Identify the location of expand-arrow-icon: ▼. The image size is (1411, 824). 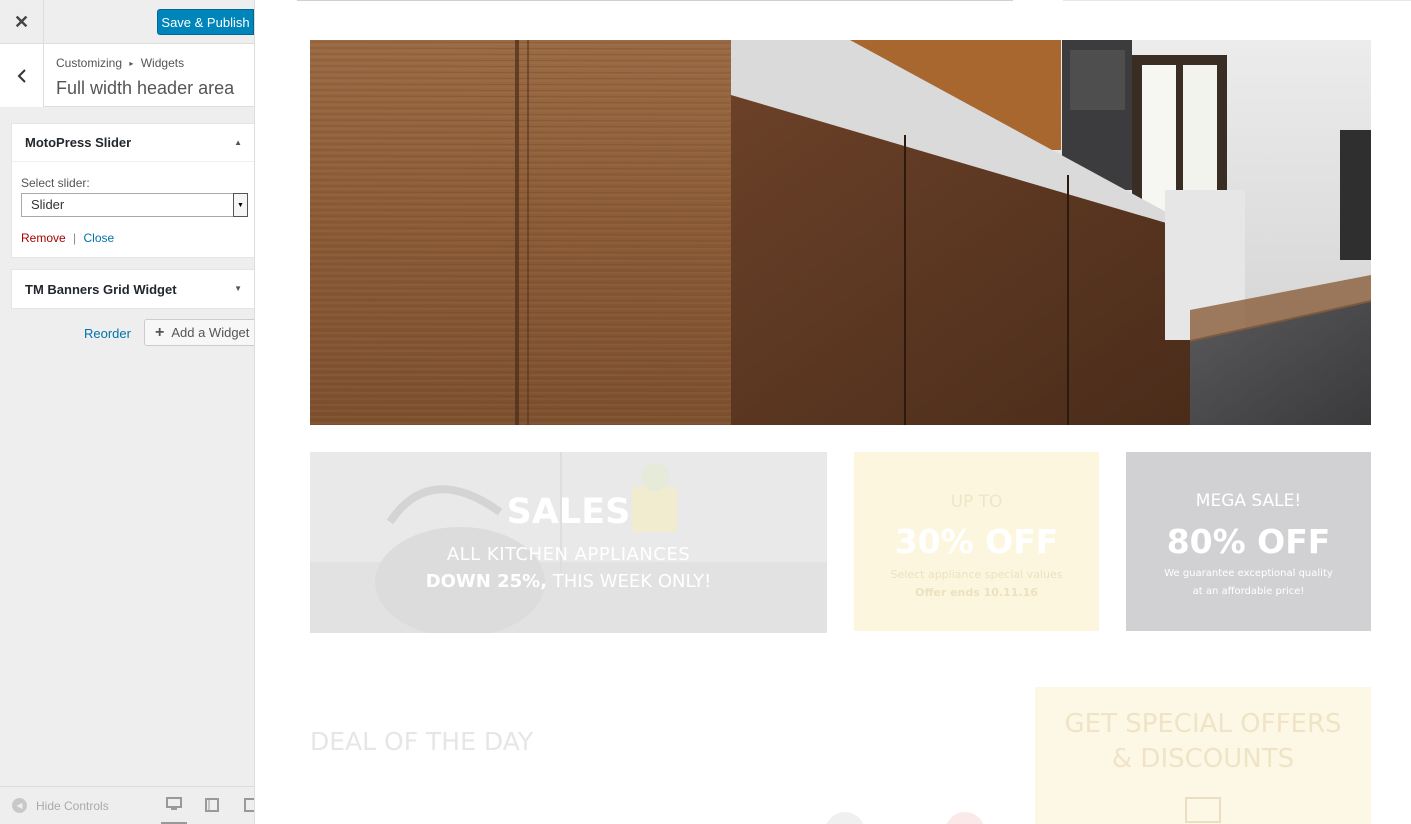
(238, 288).